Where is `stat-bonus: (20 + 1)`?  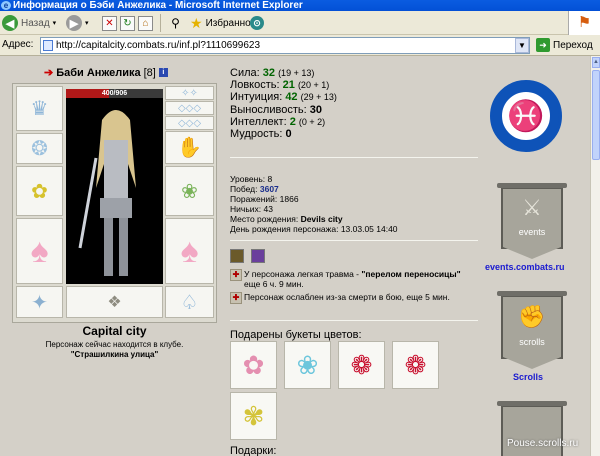
stat-bonus: (20 + 1) is located at coordinates (313, 85).